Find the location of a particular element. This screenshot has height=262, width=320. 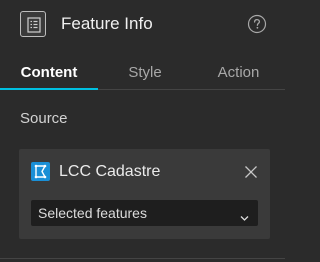

source-section-label: Source is located at coordinates (44, 118).